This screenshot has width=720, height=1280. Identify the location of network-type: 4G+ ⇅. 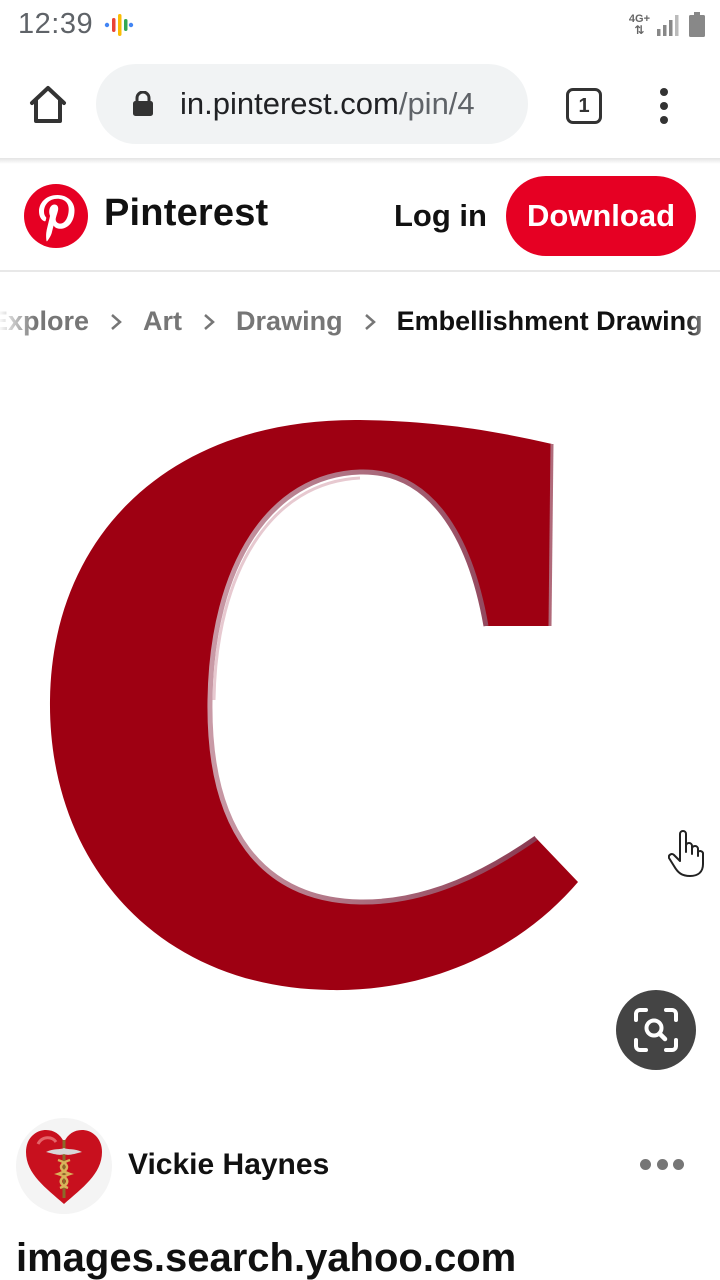
(639, 25).